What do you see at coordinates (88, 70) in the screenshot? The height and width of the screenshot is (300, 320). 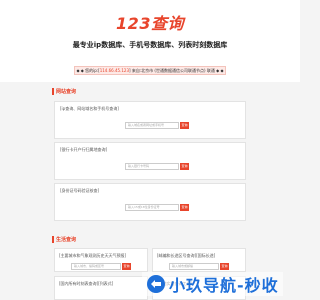 I see `ip-prefix: ◆ ◆ 您的ip:[` at bounding box center [88, 70].